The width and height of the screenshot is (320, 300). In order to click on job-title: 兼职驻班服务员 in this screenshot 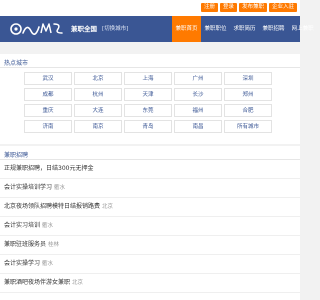, I will do `click(25, 244)`.